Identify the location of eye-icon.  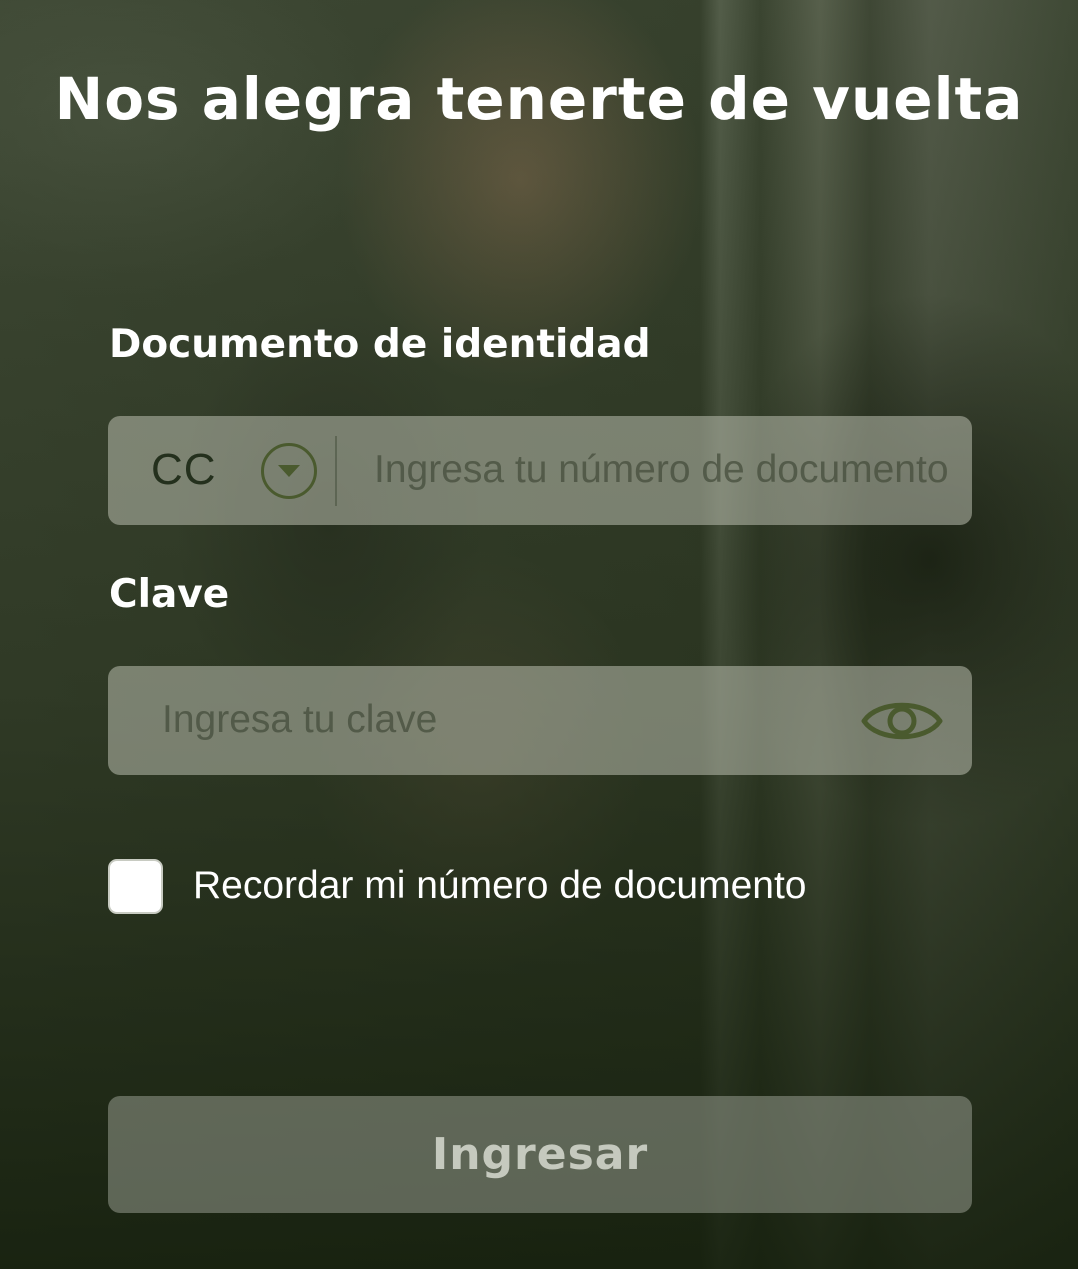
(902, 721).